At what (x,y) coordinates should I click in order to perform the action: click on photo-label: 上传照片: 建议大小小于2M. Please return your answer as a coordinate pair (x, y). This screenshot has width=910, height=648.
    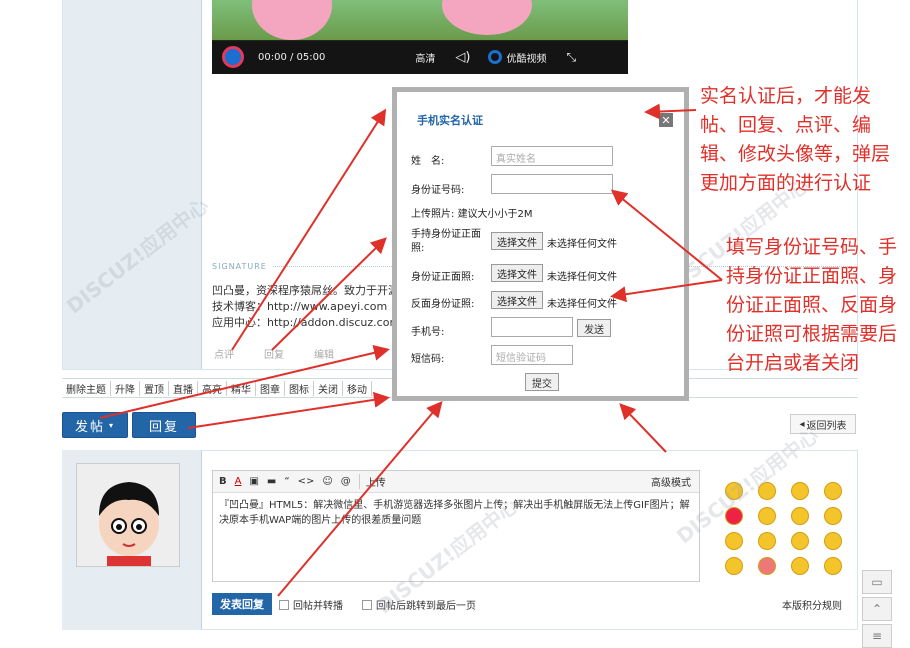
    Looking at the image, I should click on (472, 212).